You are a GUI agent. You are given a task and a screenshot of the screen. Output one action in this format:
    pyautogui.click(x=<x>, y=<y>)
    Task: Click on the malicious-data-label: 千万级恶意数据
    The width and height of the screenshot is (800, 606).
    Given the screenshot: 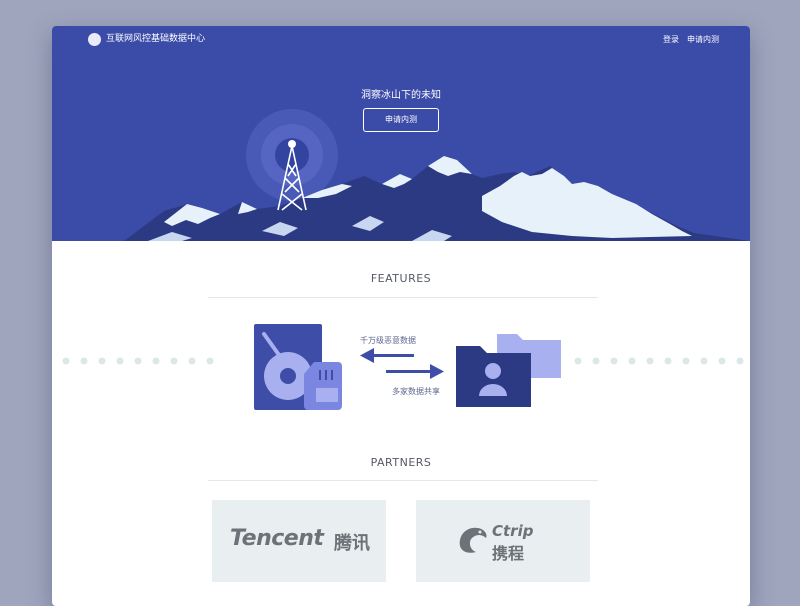 What is the action you would take?
    pyautogui.click(x=388, y=340)
    